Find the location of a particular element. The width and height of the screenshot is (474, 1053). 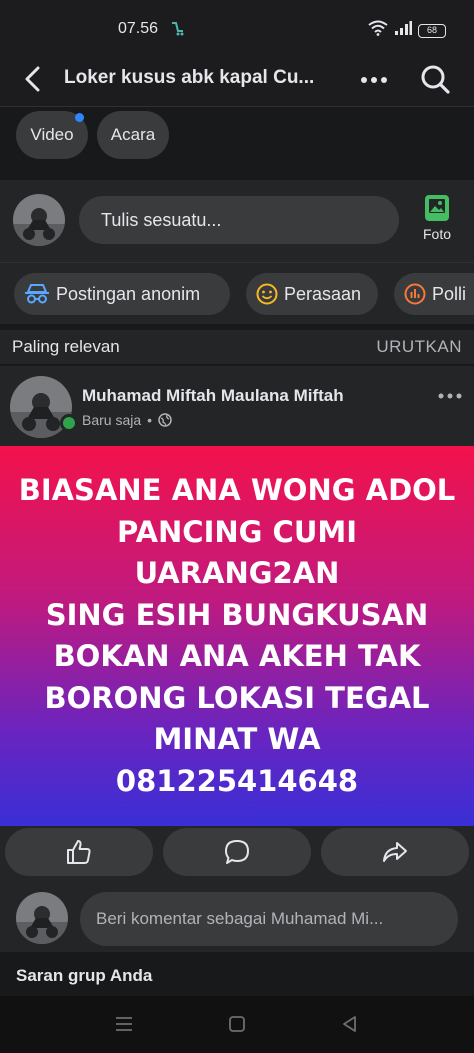

app-notification-icon is located at coordinates (178, 30).